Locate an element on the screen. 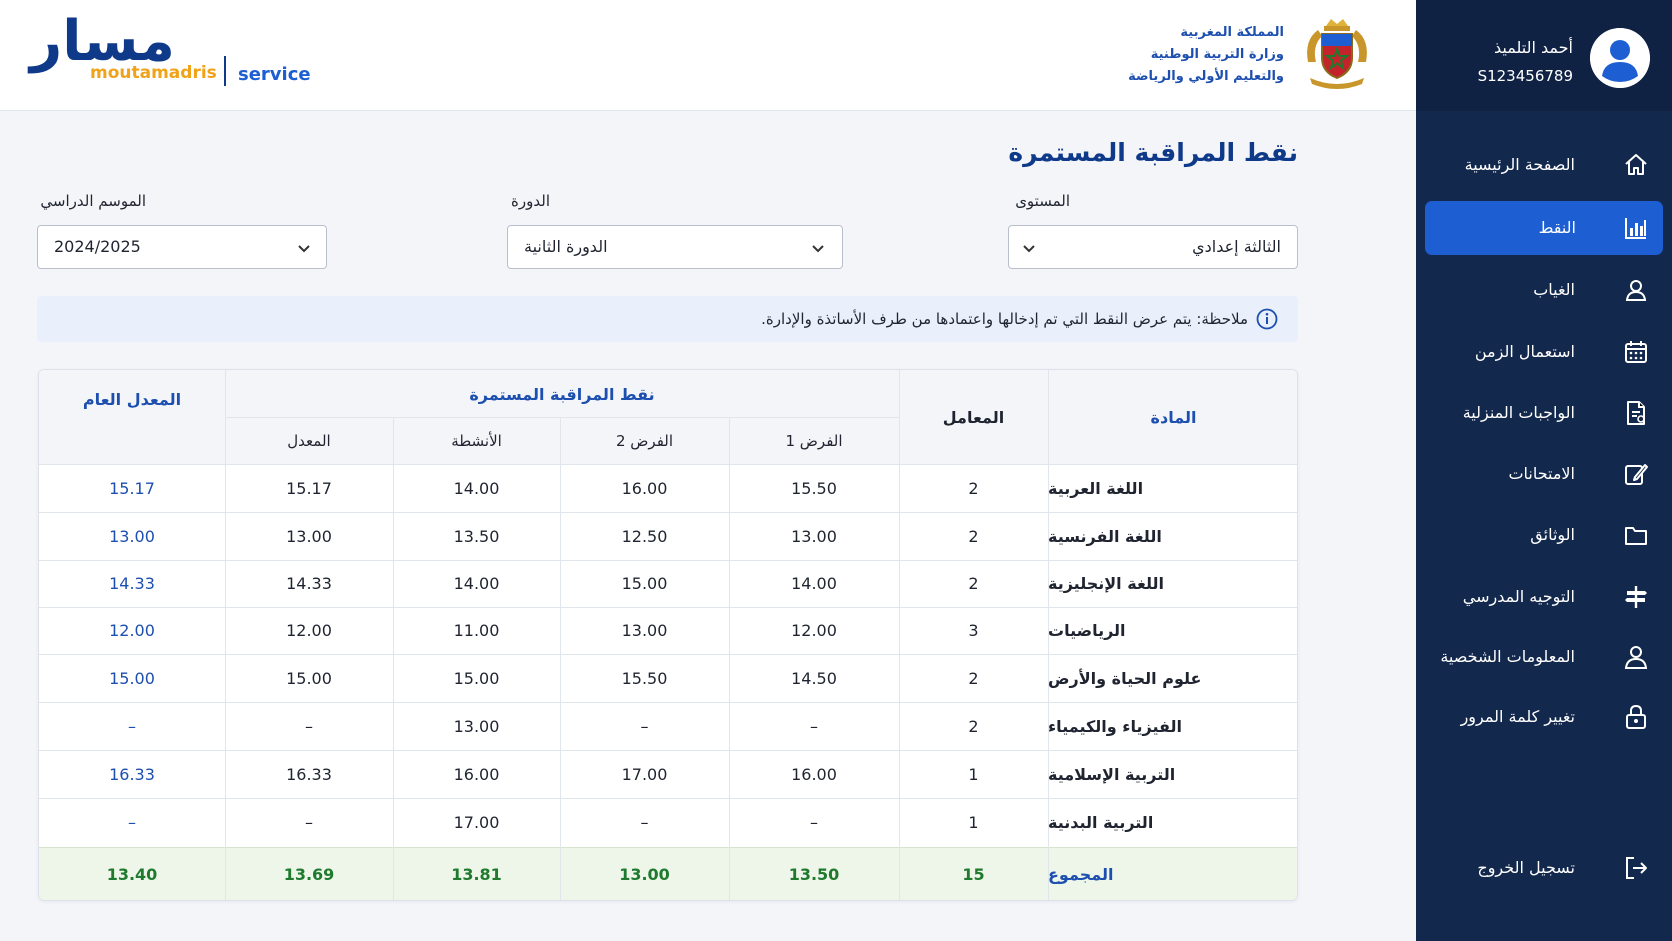  header-coef: المعامل is located at coordinates (973, 417).